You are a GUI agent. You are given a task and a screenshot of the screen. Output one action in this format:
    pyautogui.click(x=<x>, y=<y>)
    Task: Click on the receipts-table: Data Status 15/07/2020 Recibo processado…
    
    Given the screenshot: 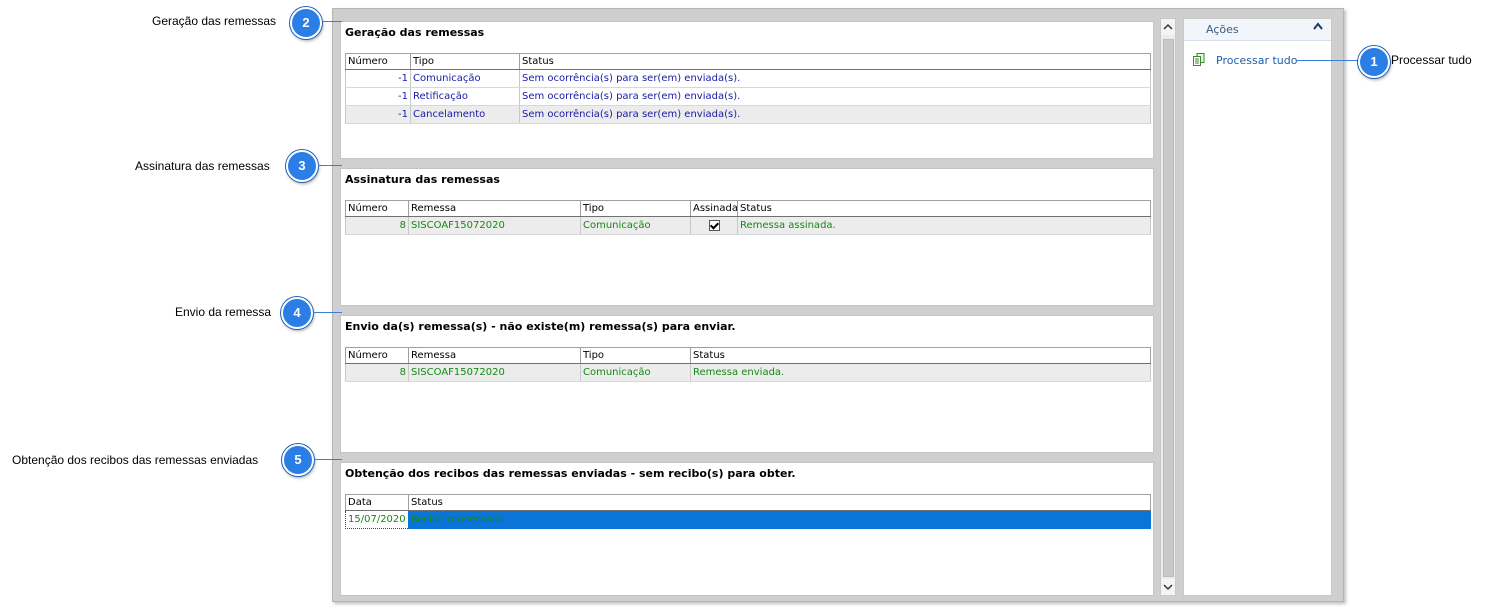 What is the action you would take?
    pyautogui.click(x=748, y=511)
    